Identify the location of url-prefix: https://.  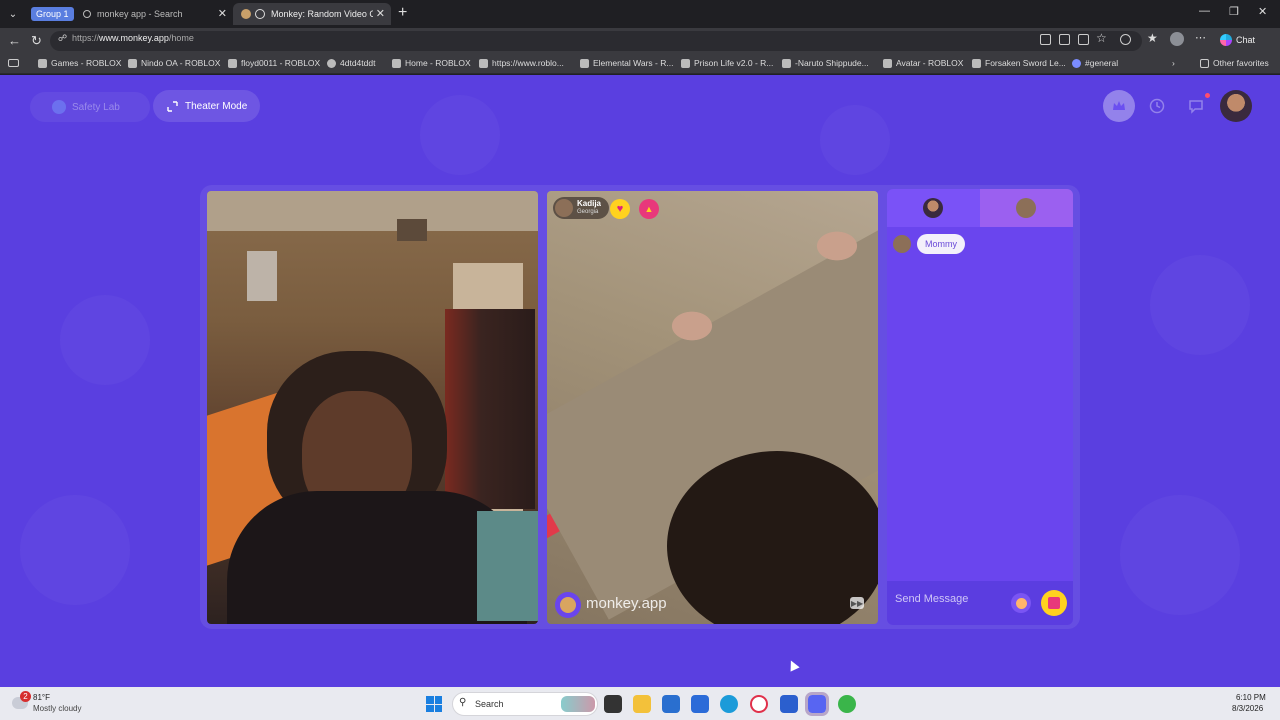
(86, 38).